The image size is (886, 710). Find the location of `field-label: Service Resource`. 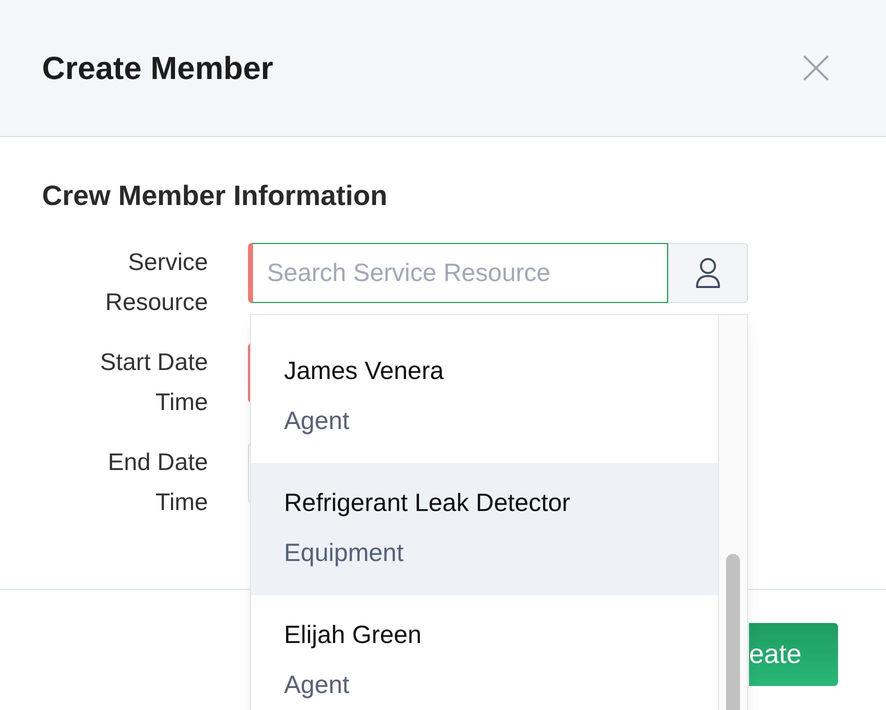

field-label: Service Resource is located at coordinates (156, 283).